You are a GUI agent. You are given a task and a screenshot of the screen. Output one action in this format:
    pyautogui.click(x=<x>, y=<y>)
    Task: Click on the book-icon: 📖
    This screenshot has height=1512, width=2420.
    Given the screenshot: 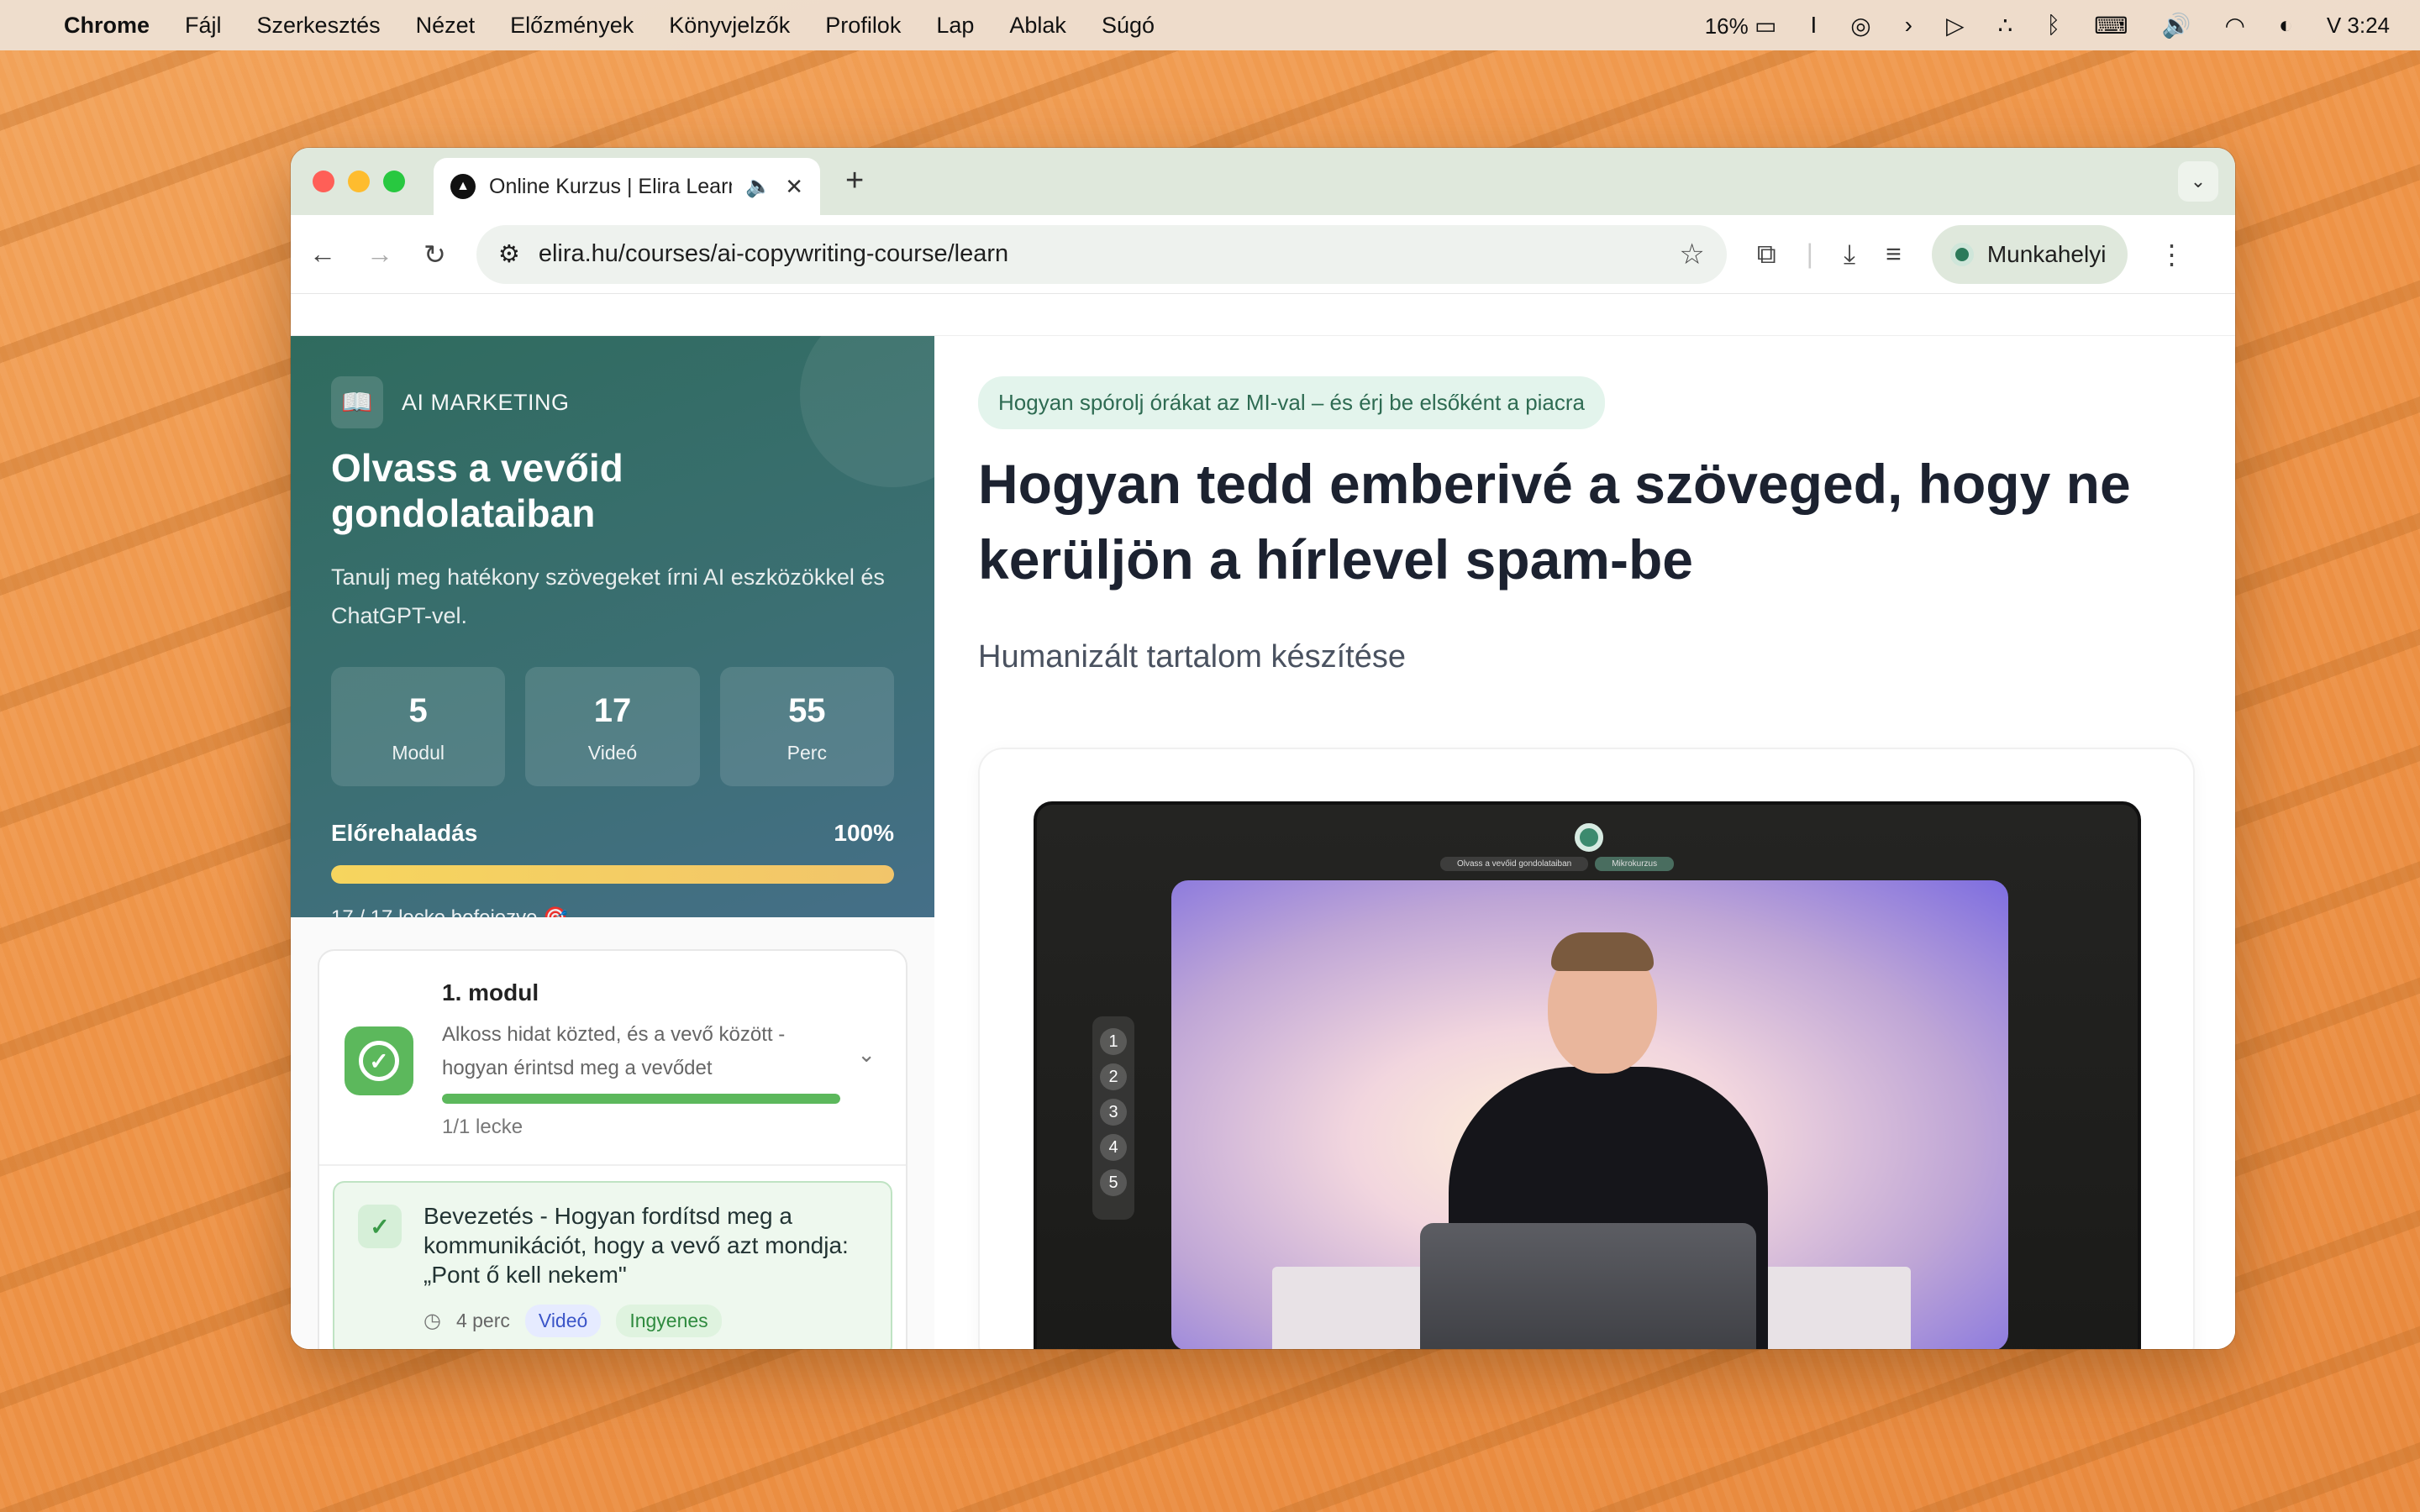 What is the action you would take?
    pyautogui.click(x=357, y=402)
    